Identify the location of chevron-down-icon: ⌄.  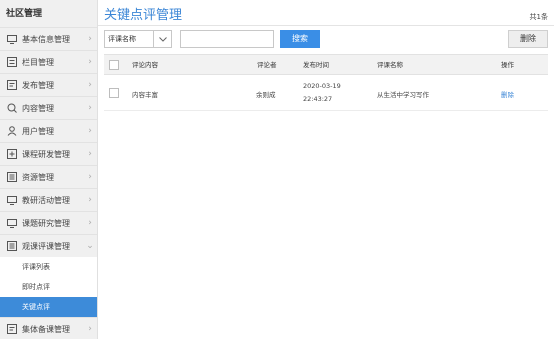
(90, 246).